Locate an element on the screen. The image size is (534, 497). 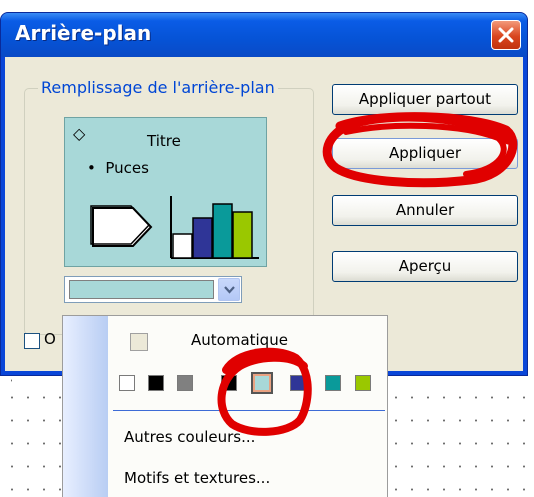
dropdown-button is located at coordinates (229, 289).